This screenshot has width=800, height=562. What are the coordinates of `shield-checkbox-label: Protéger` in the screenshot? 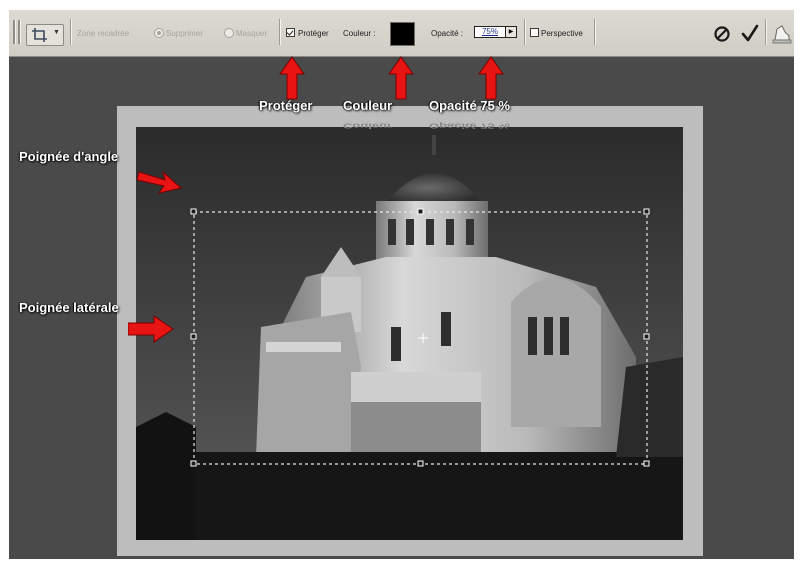 It's located at (313, 34).